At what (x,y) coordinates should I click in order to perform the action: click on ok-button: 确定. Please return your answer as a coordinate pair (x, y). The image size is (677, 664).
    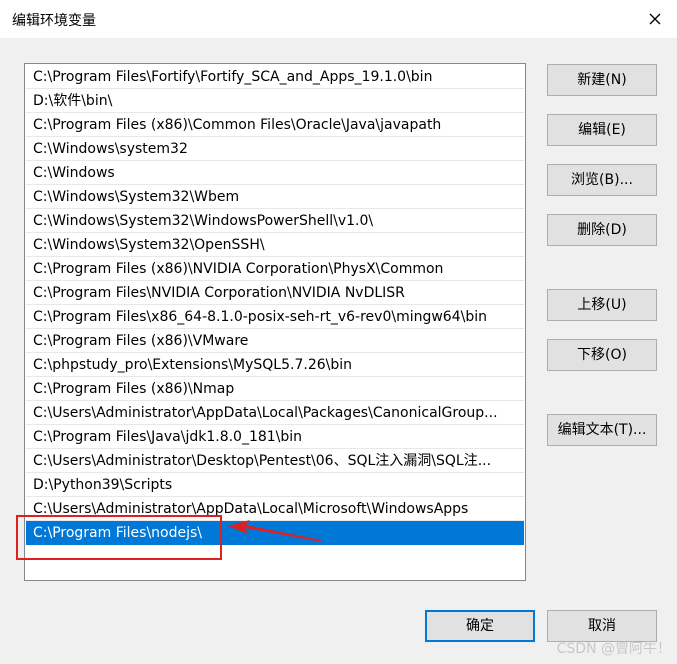
    Looking at the image, I should click on (480, 626).